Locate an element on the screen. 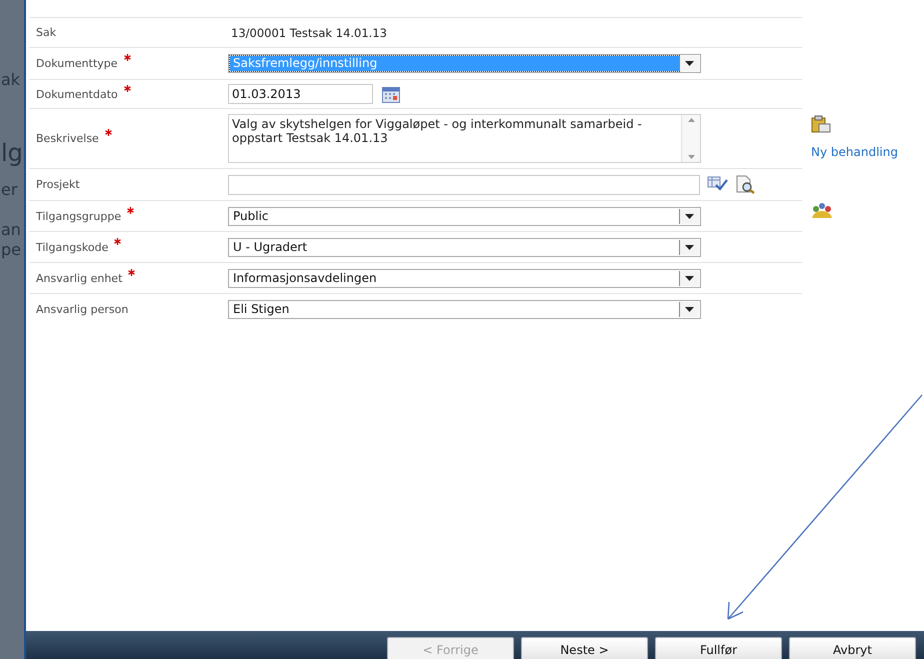 The width and height of the screenshot is (924, 659). project-field is located at coordinates (464, 184).